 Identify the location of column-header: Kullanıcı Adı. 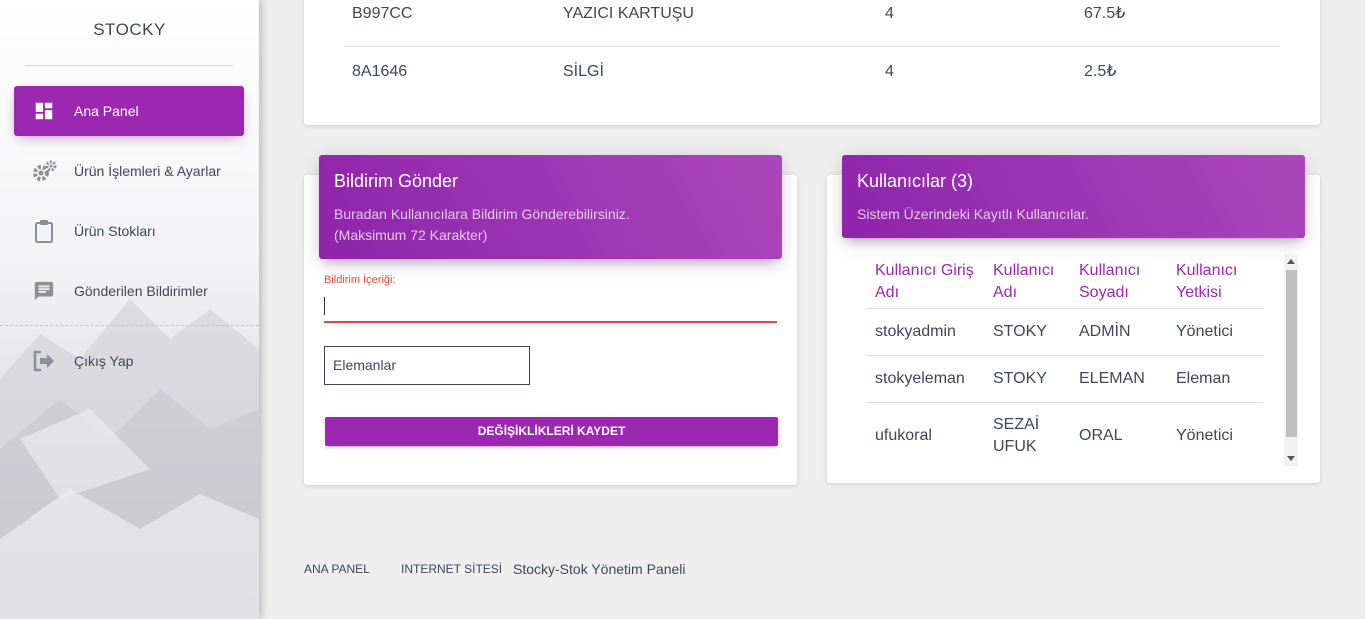
(1024, 281).